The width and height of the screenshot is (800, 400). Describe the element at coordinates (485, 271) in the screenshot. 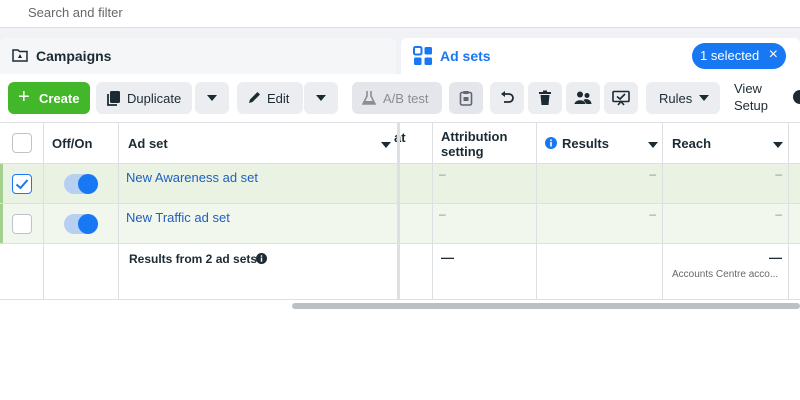

I see `summary-attribution-cell: —` at that location.